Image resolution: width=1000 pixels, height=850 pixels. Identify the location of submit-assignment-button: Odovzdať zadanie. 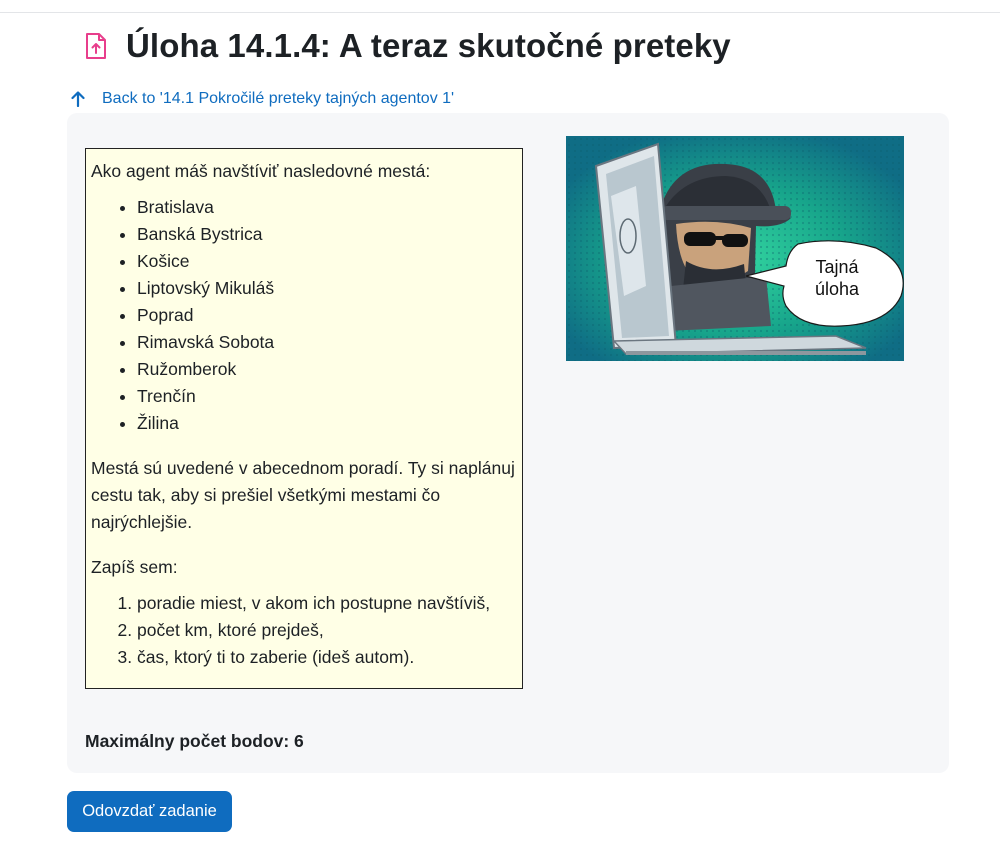
(149, 811).